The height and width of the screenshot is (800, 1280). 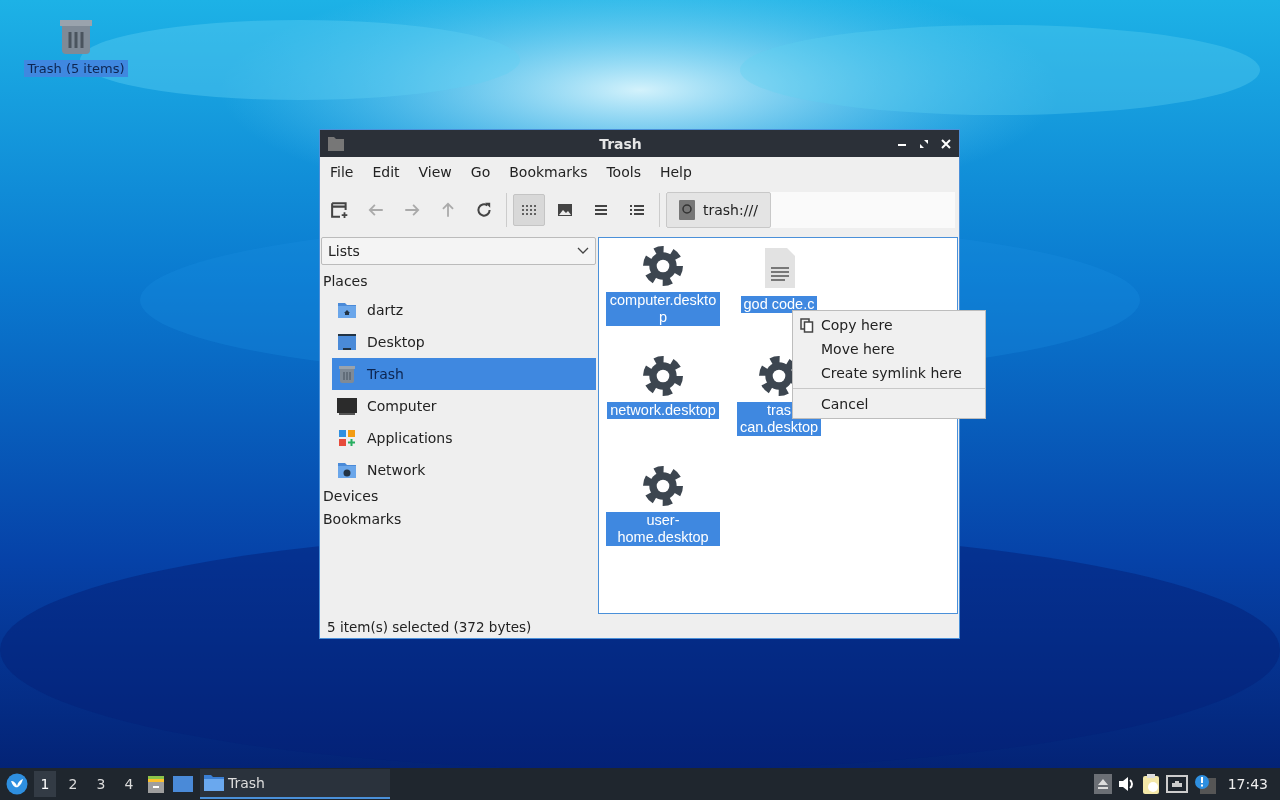 I want to click on menu-item: Create symlink here, so click(x=889, y=373).